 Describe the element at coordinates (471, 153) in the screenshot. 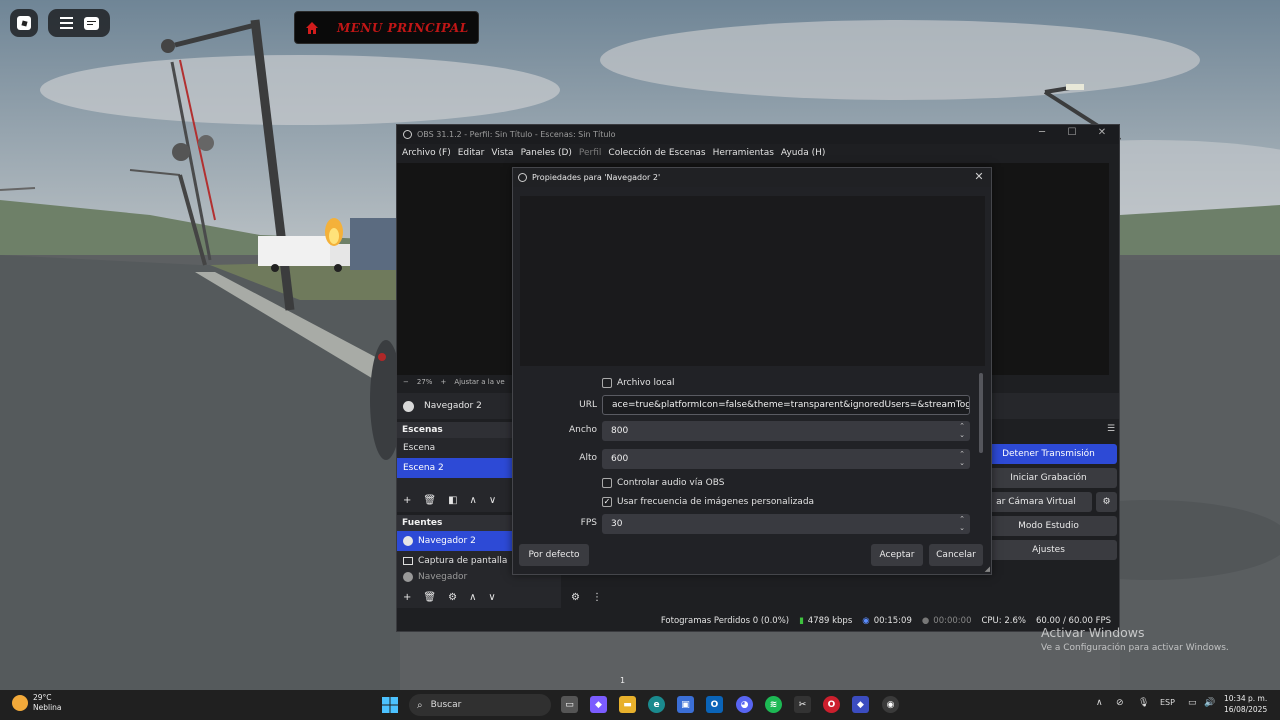

I see `menu-editar: Editar` at that location.